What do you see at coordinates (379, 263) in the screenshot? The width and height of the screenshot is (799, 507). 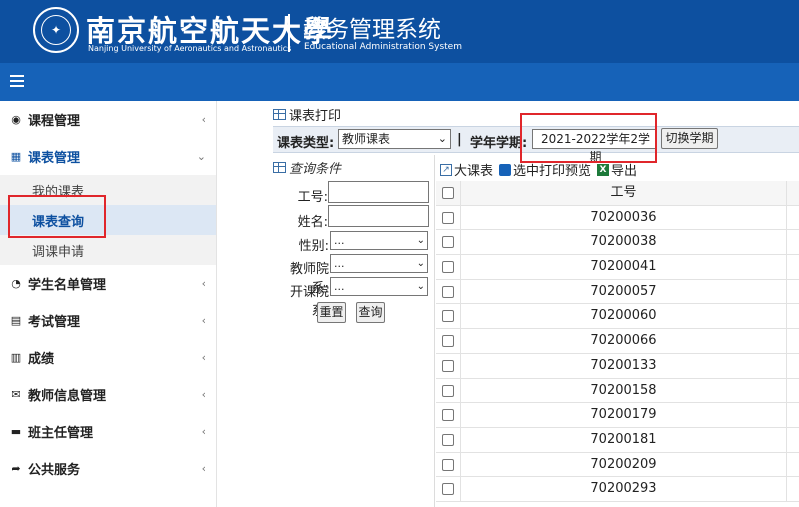 I see `teacher-dept-select: ... ⌄` at bounding box center [379, 263].